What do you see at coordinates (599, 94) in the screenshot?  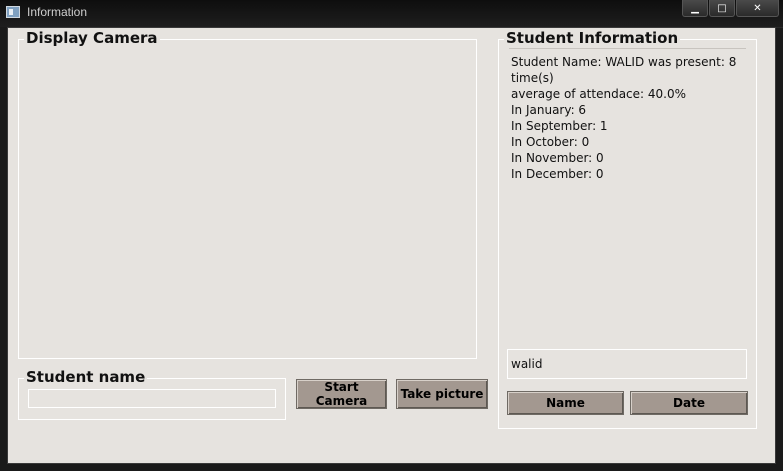 I see `info-line: average of attendace: 40.0%` at bounding box center [599, 94].